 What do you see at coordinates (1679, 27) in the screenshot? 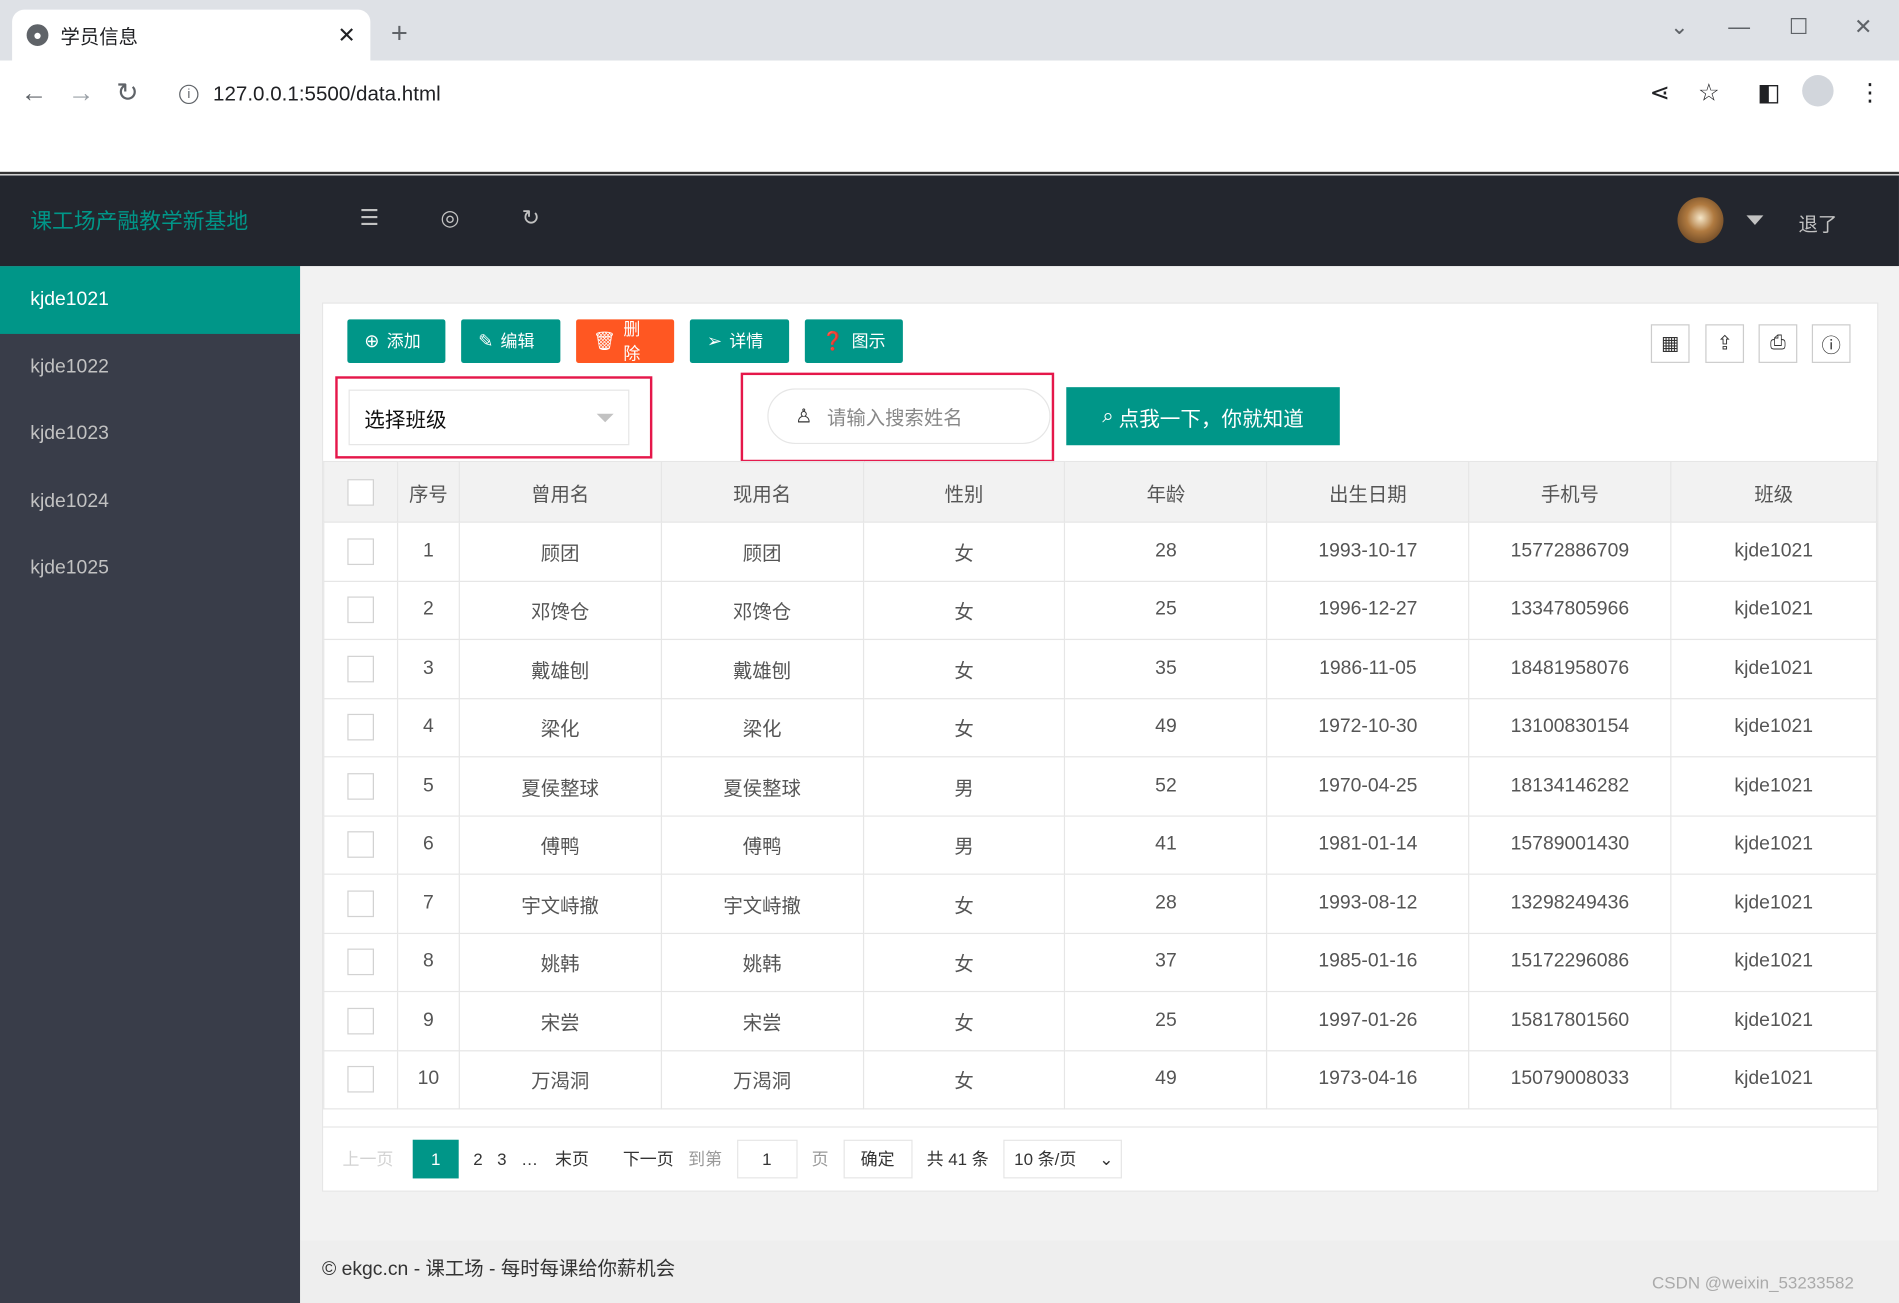
I see `tab-search-chevron-icon: ⌄` at bounding box center [1679, 27].